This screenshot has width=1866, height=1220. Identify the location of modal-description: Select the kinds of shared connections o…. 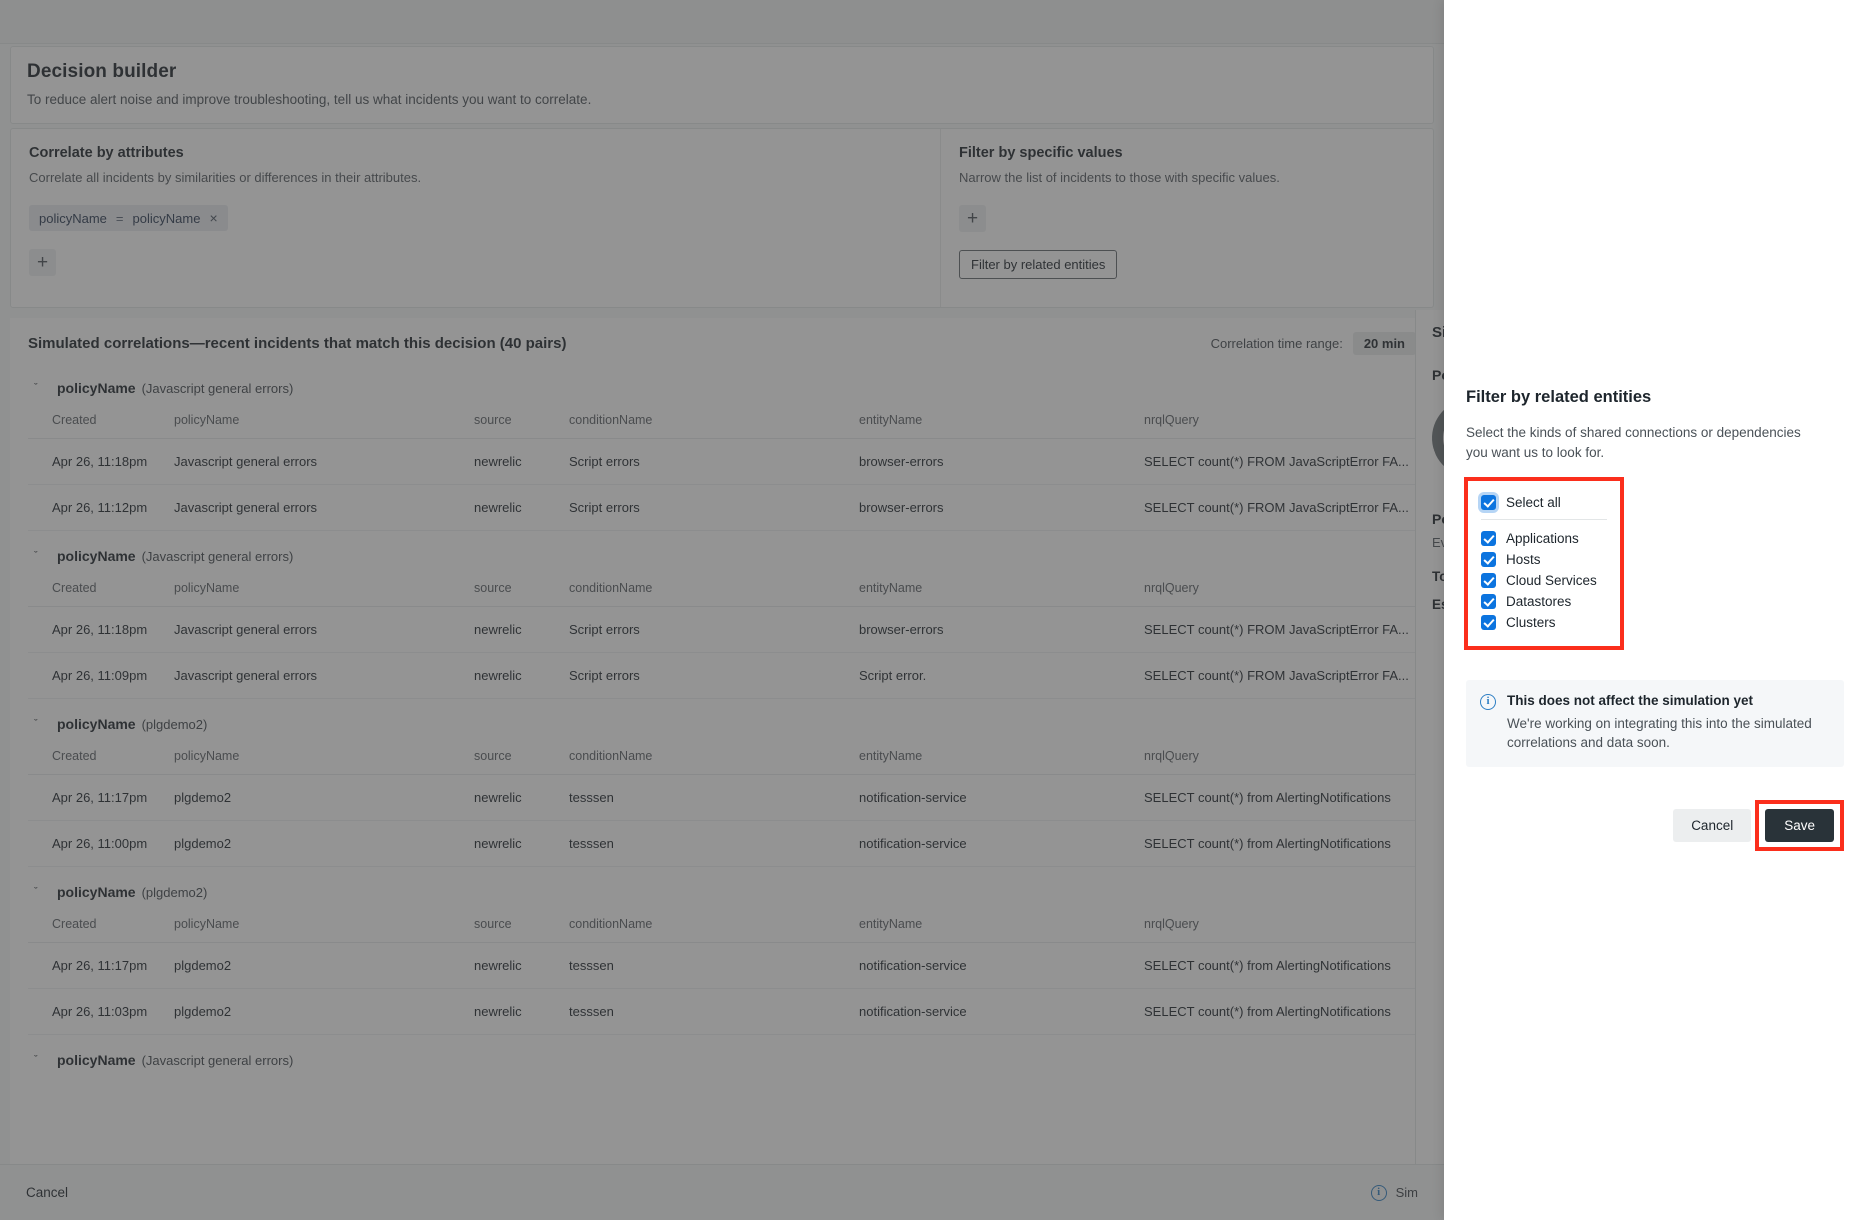
(1633, 442).